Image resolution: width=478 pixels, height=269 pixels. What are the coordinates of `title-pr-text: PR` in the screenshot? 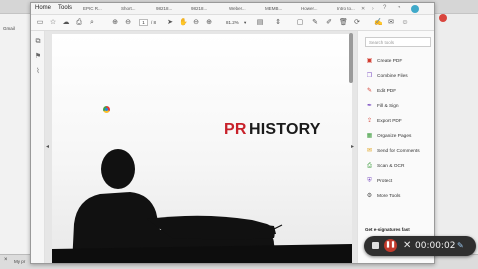 It's located at (235, 129).